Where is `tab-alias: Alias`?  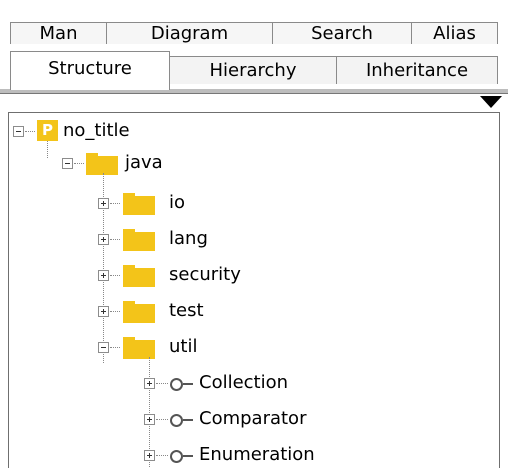
tab-alias: Alias is located at coordinates (454, 33).